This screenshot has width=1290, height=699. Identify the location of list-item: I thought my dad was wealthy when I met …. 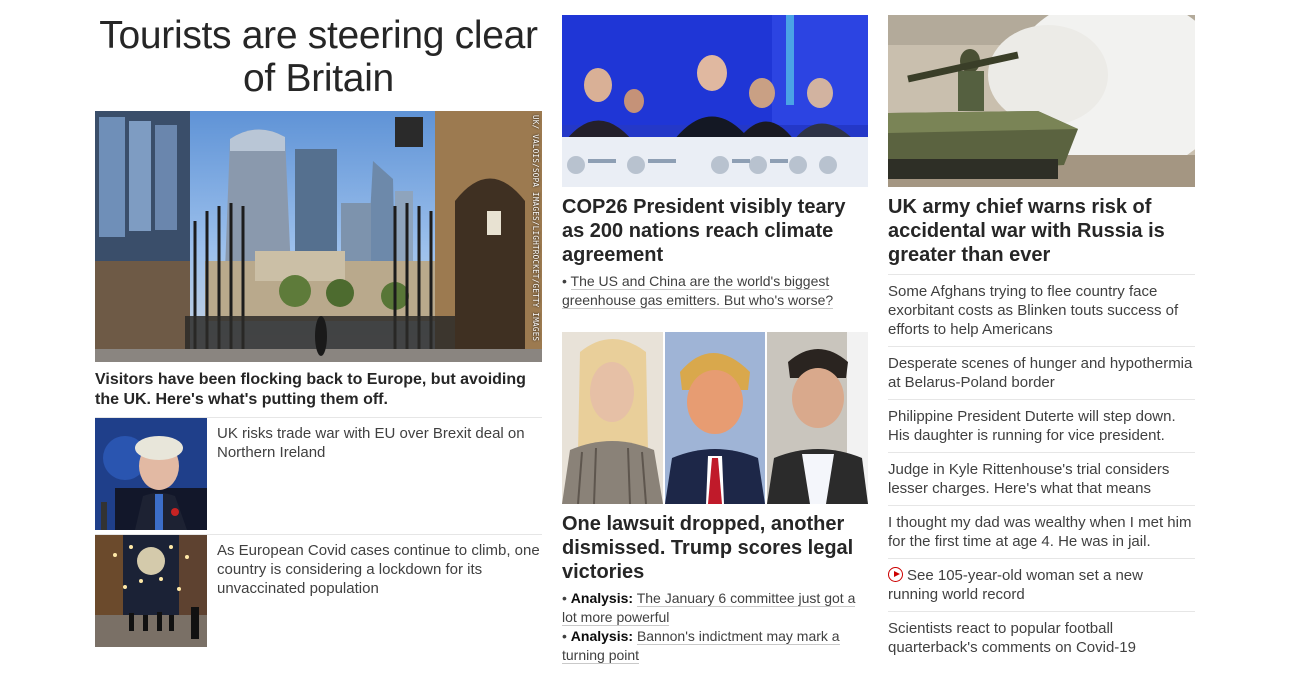
(1041, 531).